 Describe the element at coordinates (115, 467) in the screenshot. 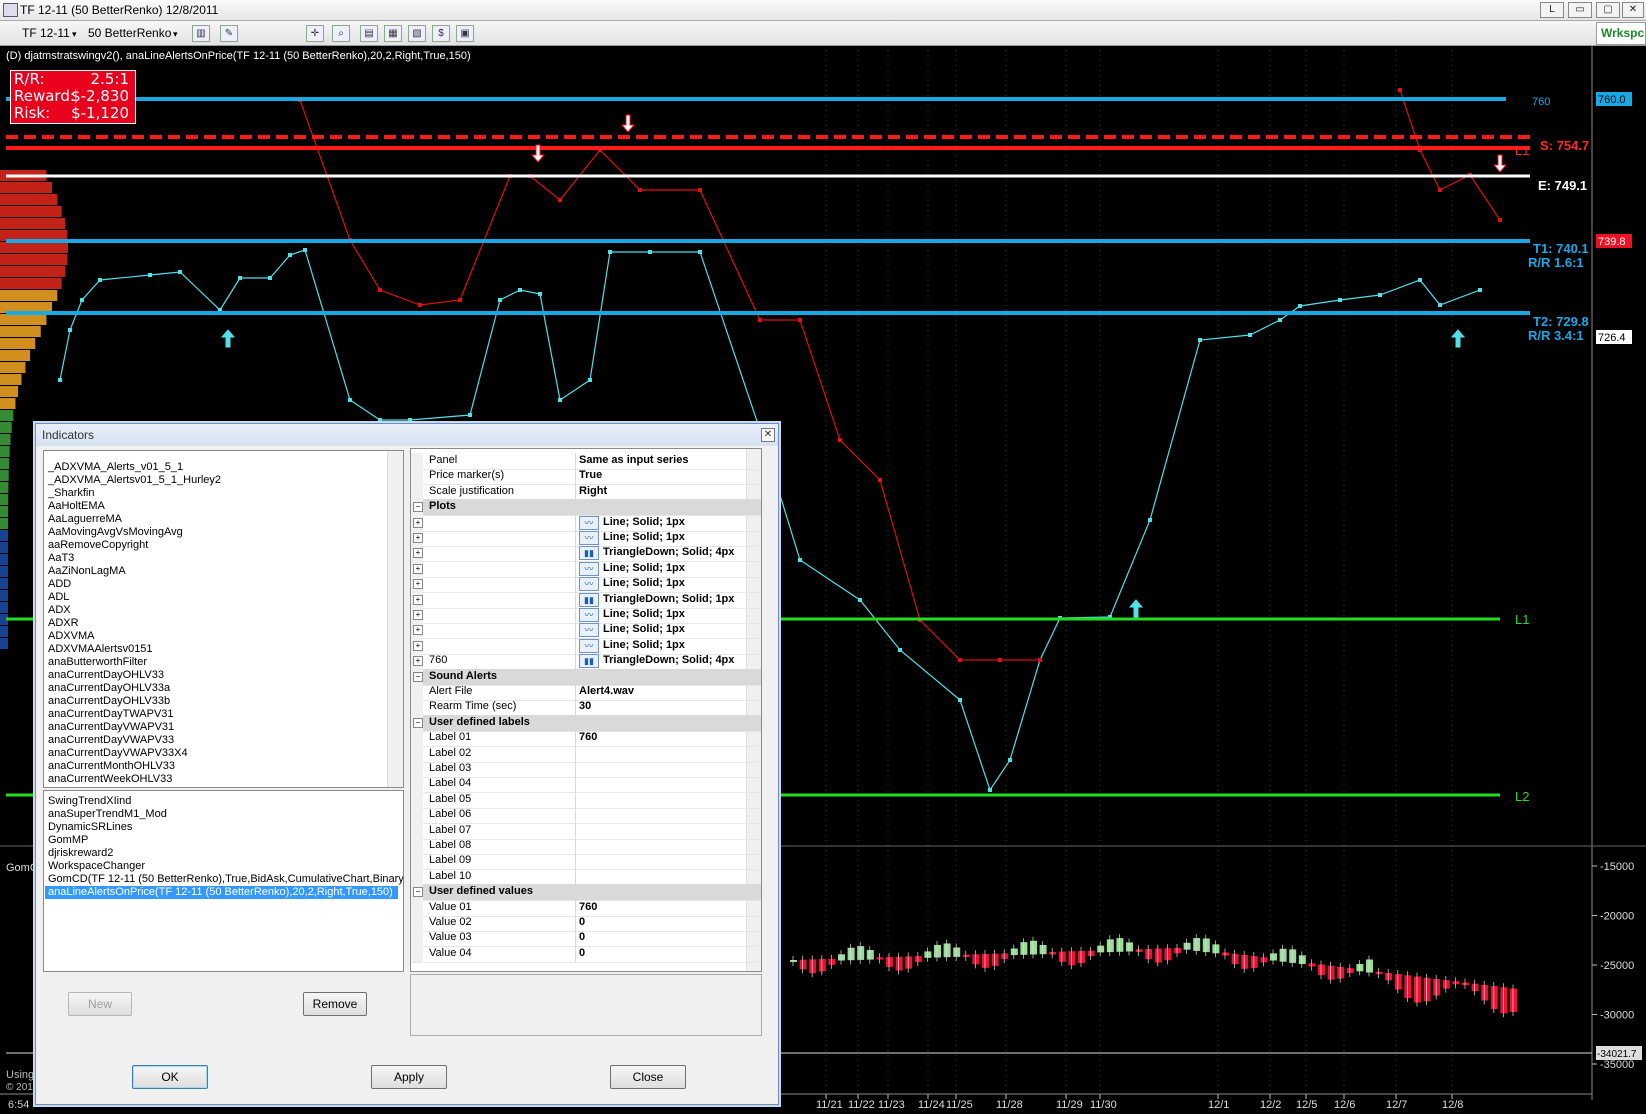

I see `indicator-list-item: _ADXVMA_Alerts_v01_5_1` at that location.